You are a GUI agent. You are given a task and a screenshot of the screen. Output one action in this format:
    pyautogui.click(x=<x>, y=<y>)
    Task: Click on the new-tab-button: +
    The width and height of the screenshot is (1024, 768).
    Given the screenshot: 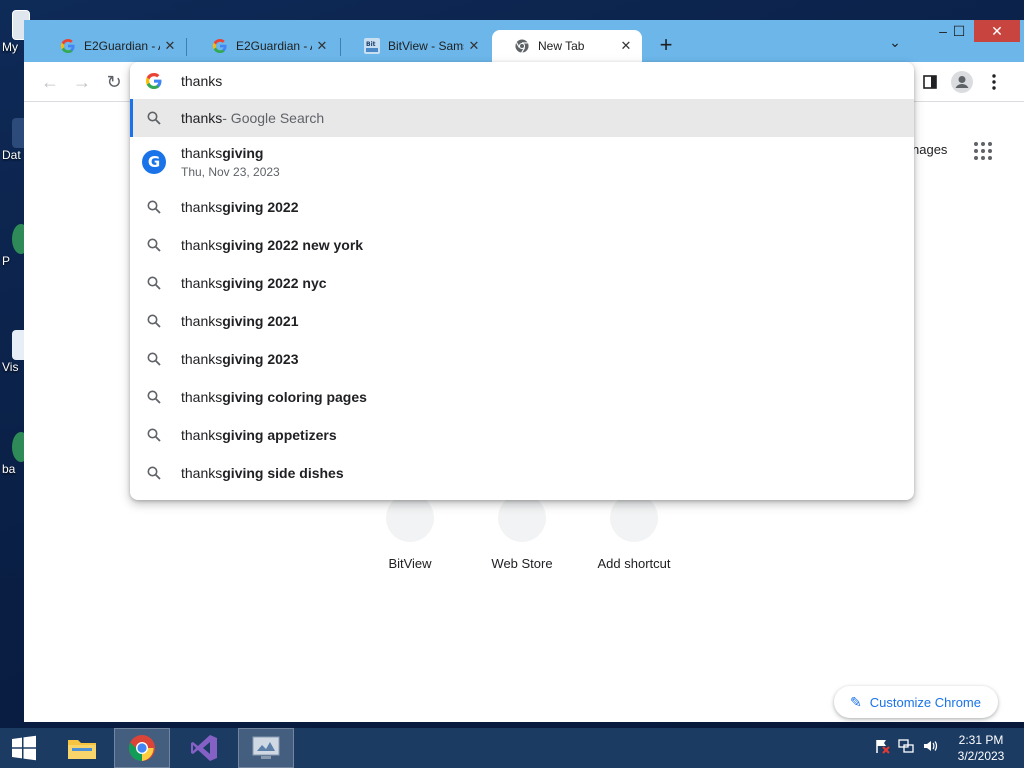 What is the action you would take?
    pyautogui.click(x=666, y=46)
    